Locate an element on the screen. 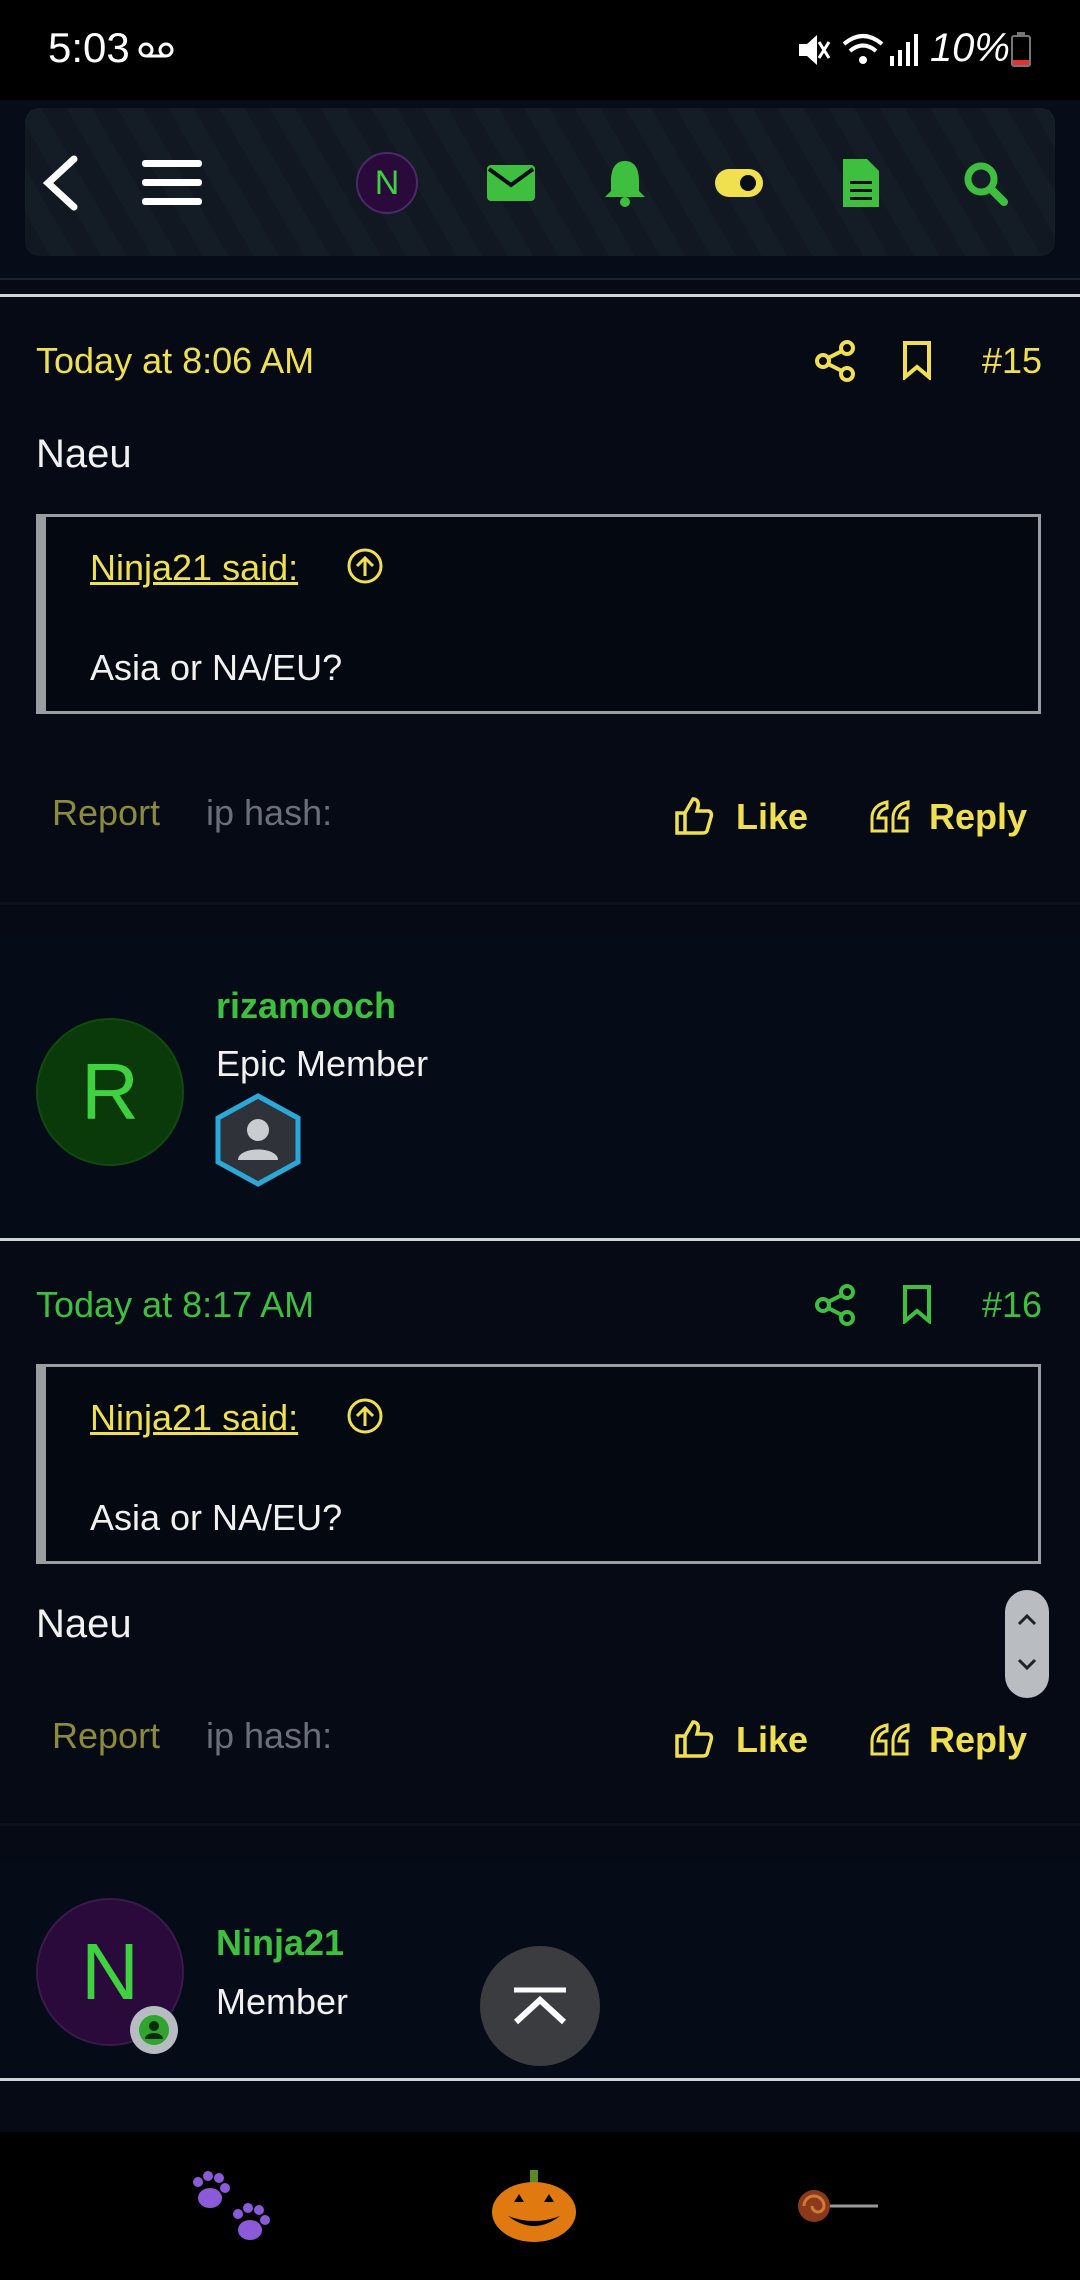 The width and height of the screenshot is (1080, 2280). paw-prints-icon is located at coordinates (233, 2210).